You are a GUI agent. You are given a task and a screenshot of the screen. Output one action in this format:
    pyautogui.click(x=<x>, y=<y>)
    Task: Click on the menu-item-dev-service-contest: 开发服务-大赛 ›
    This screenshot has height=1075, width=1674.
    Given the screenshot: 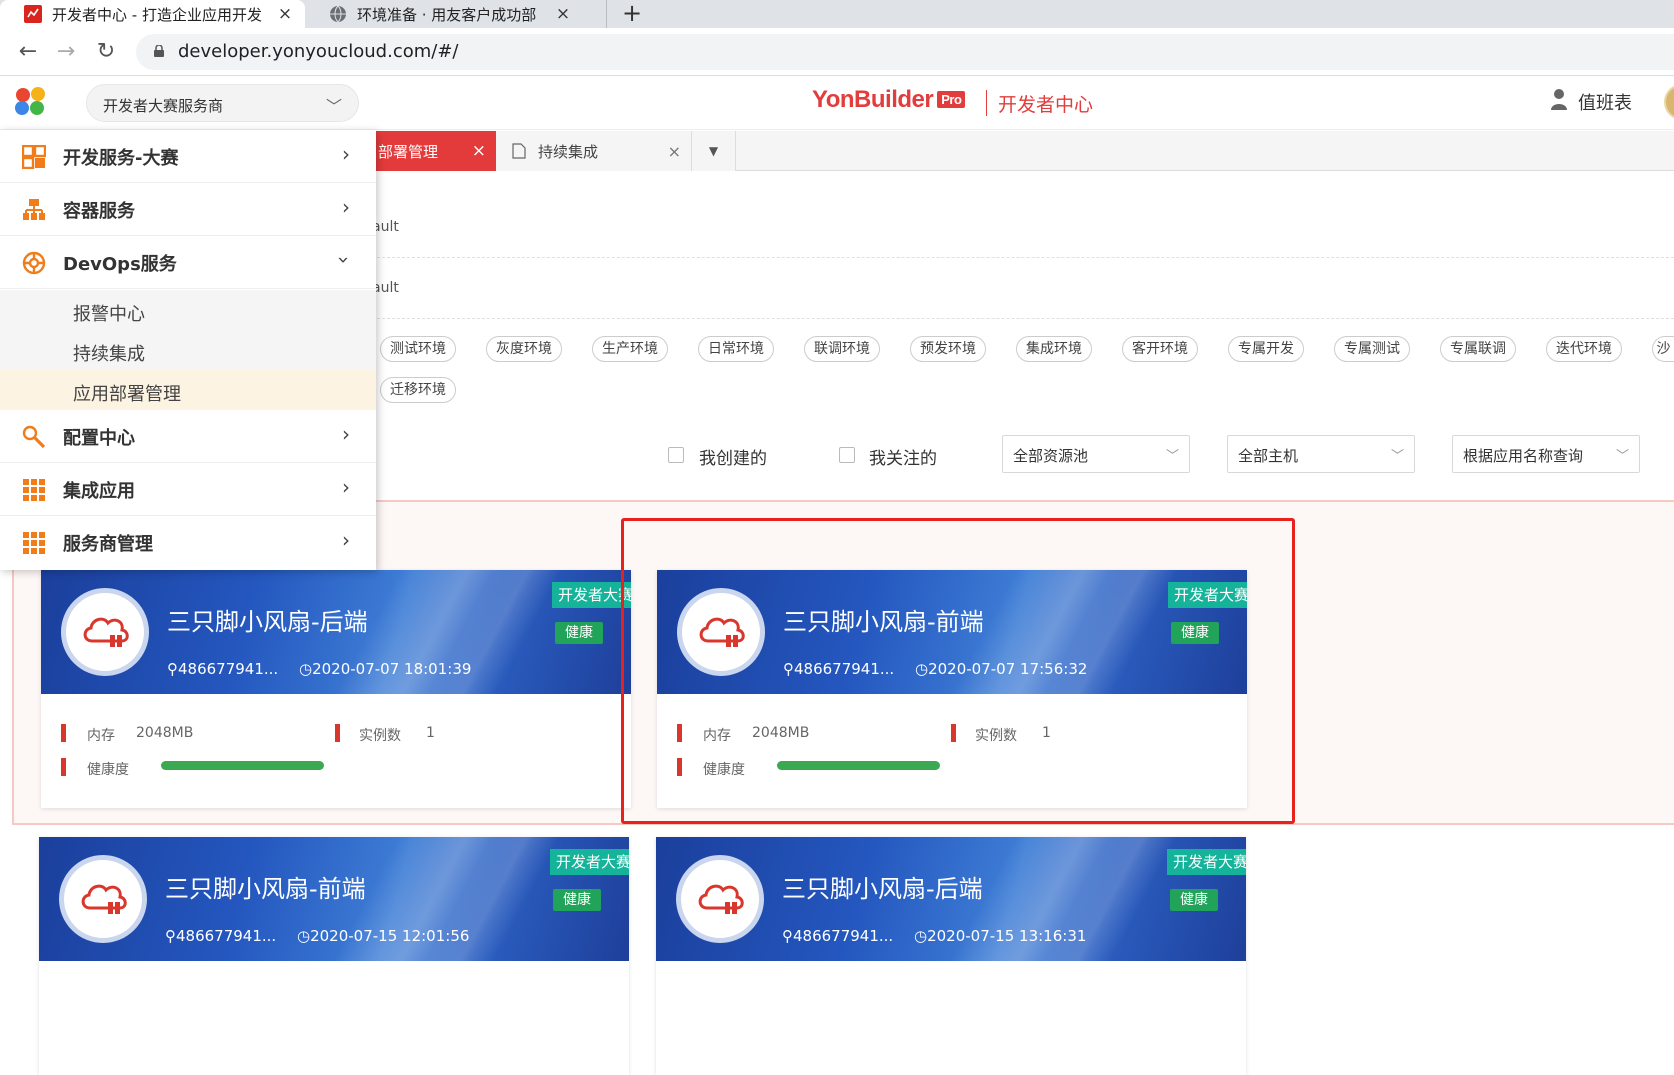 What is the action you would take?
    pyautogui.click(x=188, y=156)
    